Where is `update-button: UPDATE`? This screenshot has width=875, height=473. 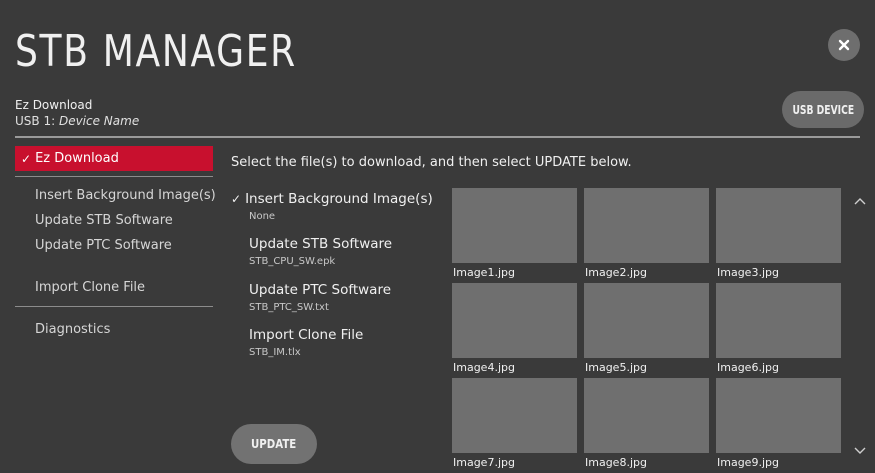
update-button: UPDATE is located at coordinates (274, 444).